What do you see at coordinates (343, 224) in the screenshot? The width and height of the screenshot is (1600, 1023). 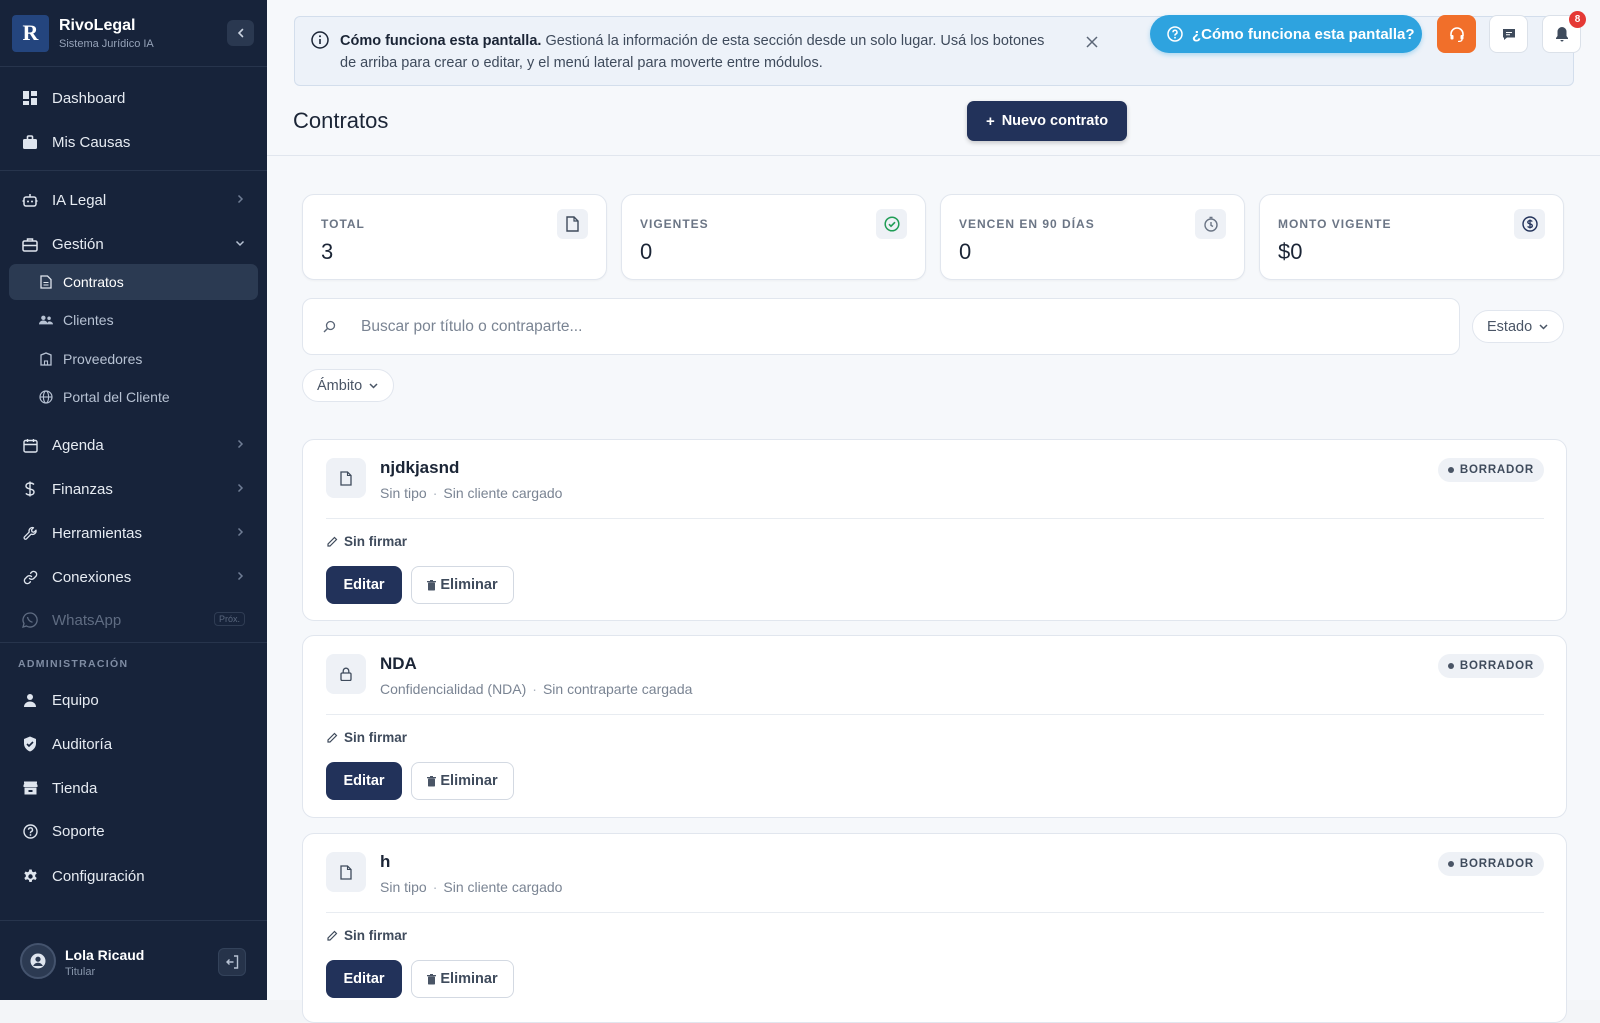 I see `stat-label: TOTAL` at bounding box center [343, 224].